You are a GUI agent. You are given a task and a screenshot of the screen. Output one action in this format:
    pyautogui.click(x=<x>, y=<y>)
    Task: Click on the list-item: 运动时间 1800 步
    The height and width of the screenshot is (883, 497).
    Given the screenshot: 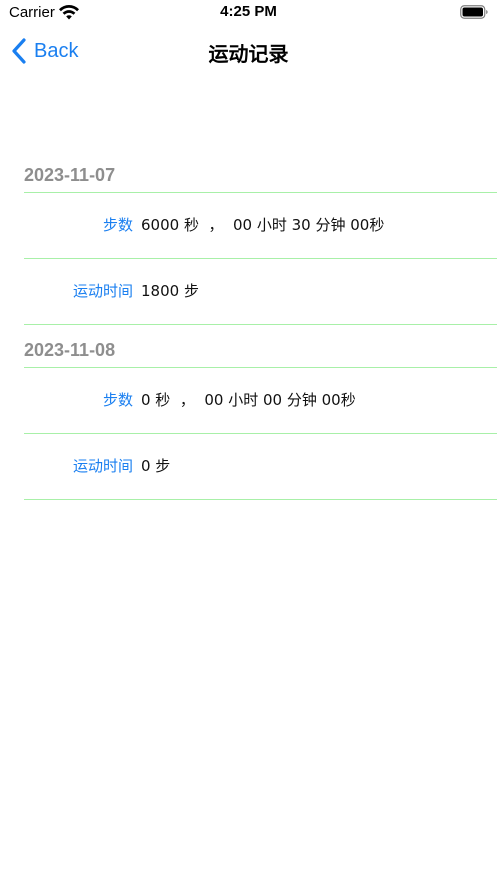 What is the action you would take?
    pyautogui.click(x=260, y=292)
    